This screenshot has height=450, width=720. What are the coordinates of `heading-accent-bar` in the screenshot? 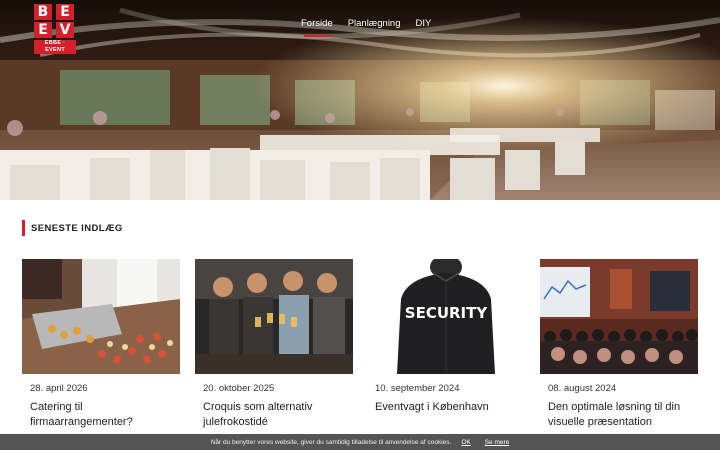 It's located at (23, 228).